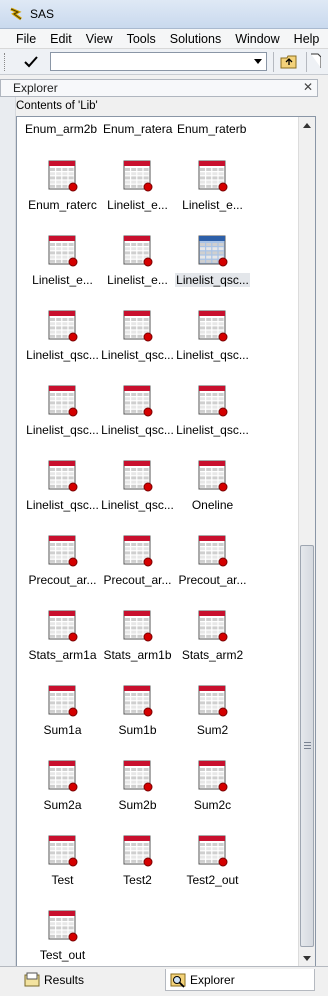 This screenshot has height=996, width=328. What do you see at coordinates (137, 722) in the screenshot?
I see `dataset-item: Sum1b` at bounding box center [137, 722].